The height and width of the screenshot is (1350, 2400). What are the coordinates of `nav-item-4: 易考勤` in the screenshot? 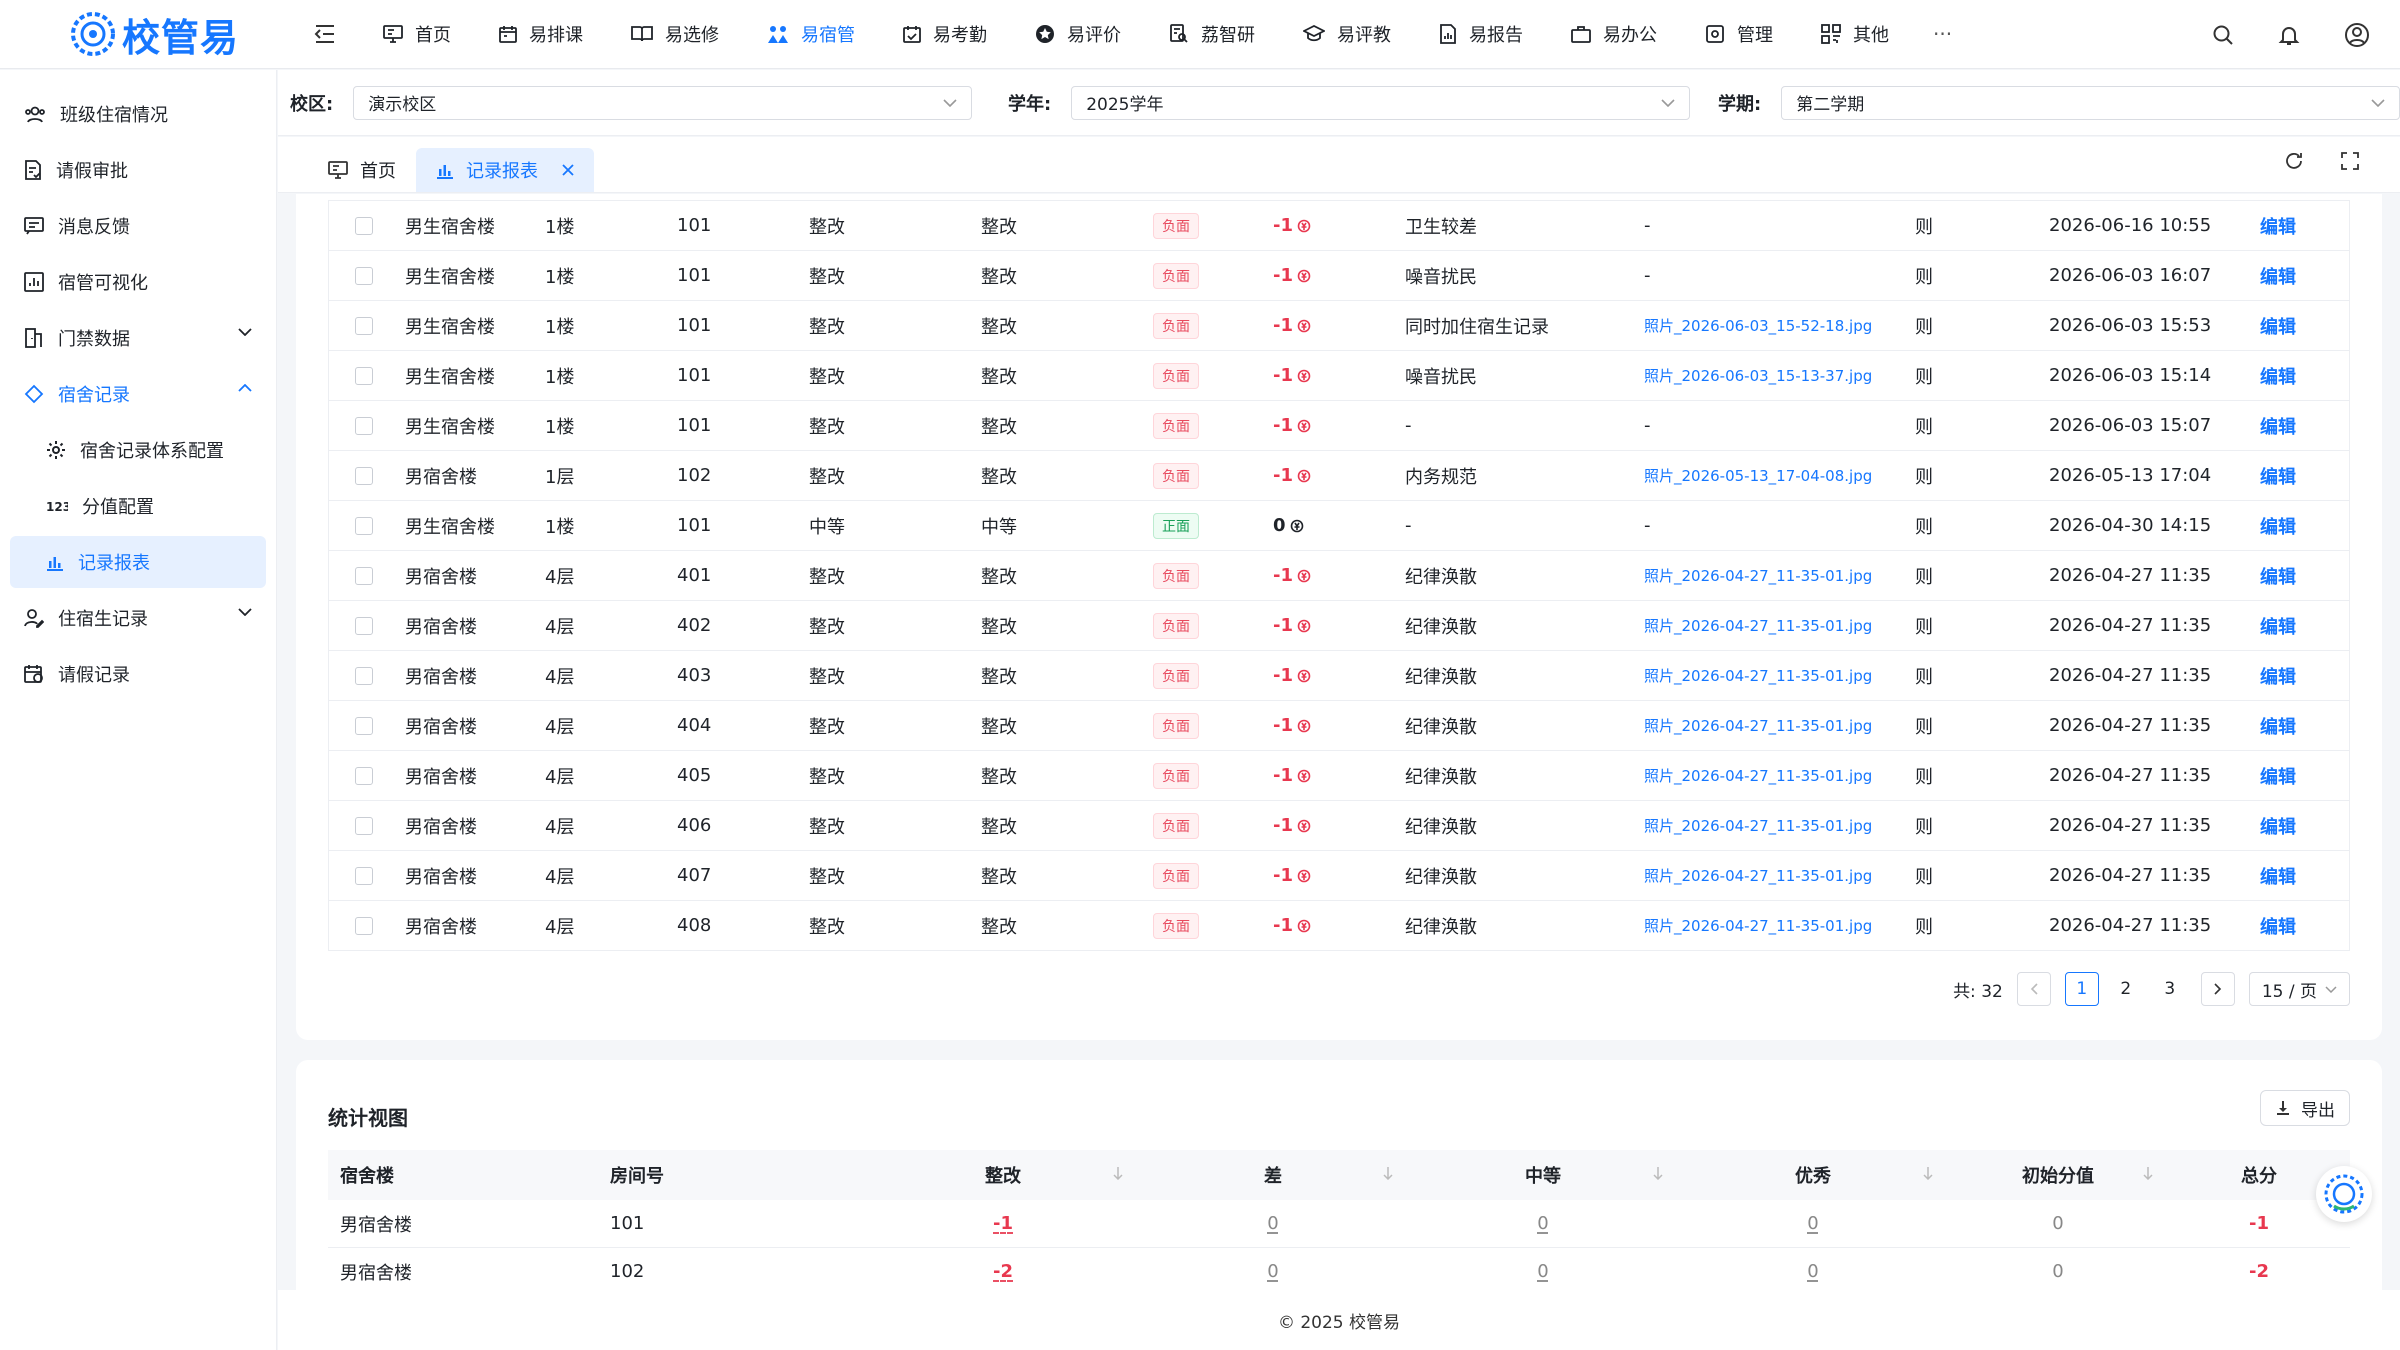 It's located at (945, 34).